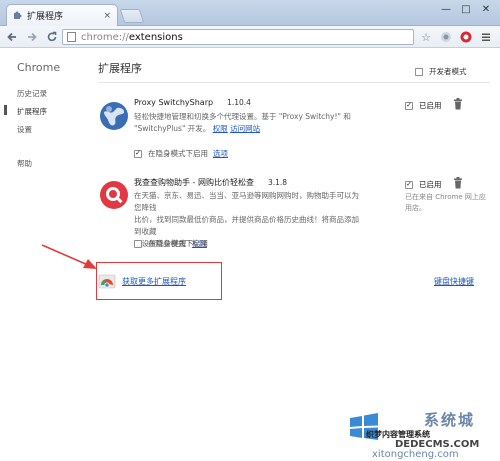 Image resolution: width=500 pixels, height=461 pixels. What do you see at coordinates (220, 153) in the screenshot?
I see `options-link: 选项` at bounding box center [220, 153].